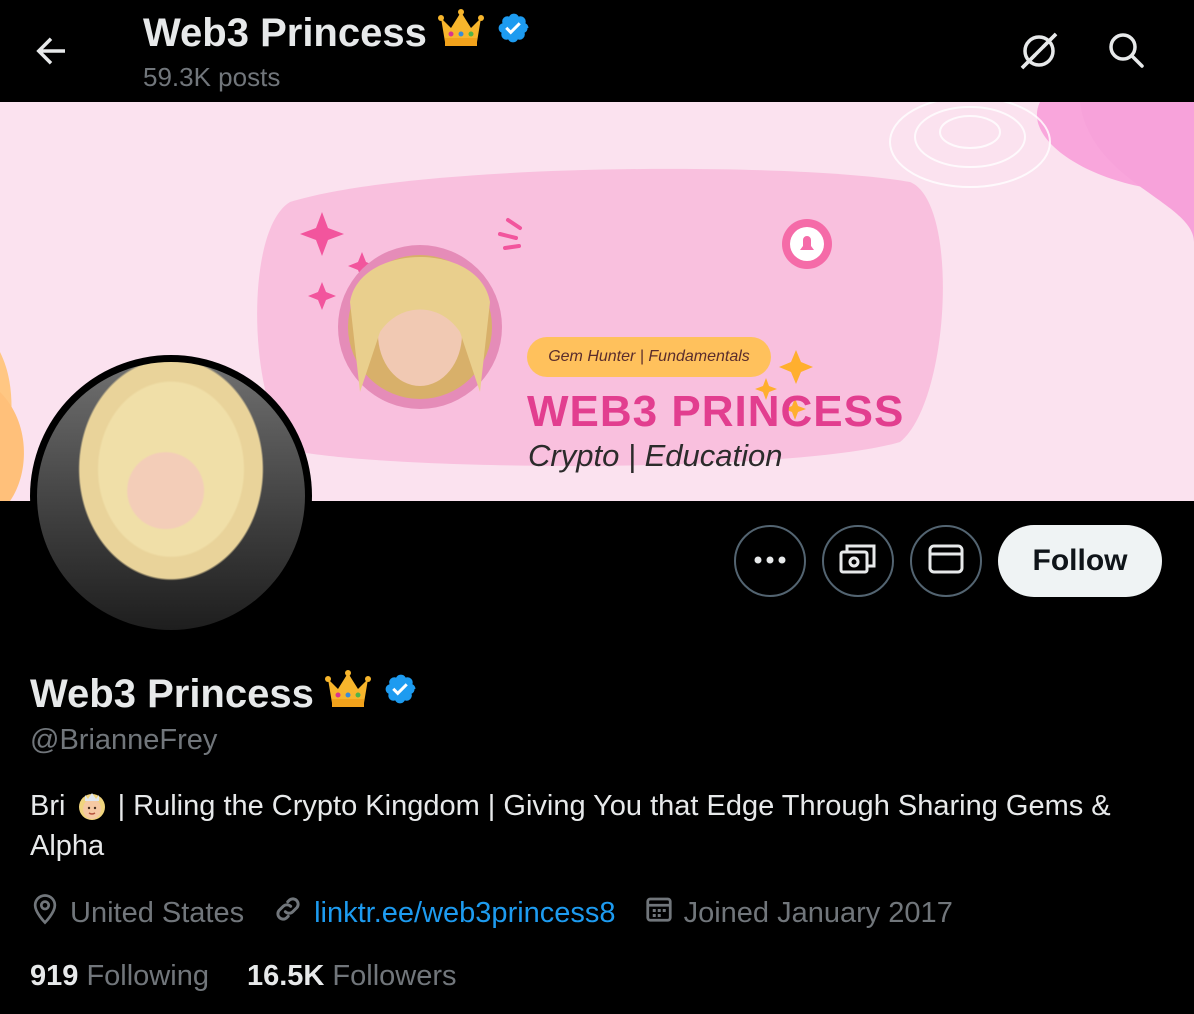 This screenshot has height=1014, width=1194. Describe the element at coordinates (716, 411) in the screenshot. I see `banner-title: WEB3 PRINCESS` at that location.